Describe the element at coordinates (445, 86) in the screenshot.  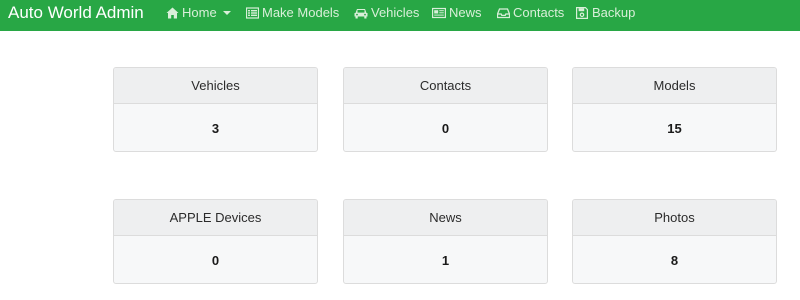
I see `card-title: Contacts` at that location.